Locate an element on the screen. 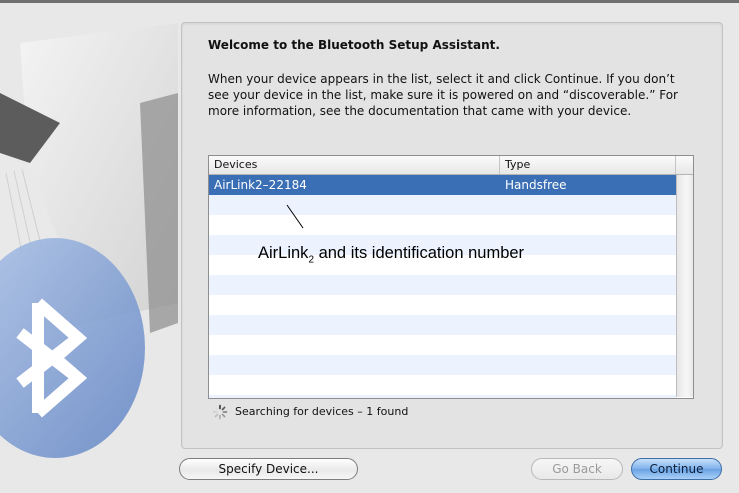 Image resolution: width=739 pixels, height=493 pixels. device-name: AirLink2–22184 is located at coordinates (260, 185).